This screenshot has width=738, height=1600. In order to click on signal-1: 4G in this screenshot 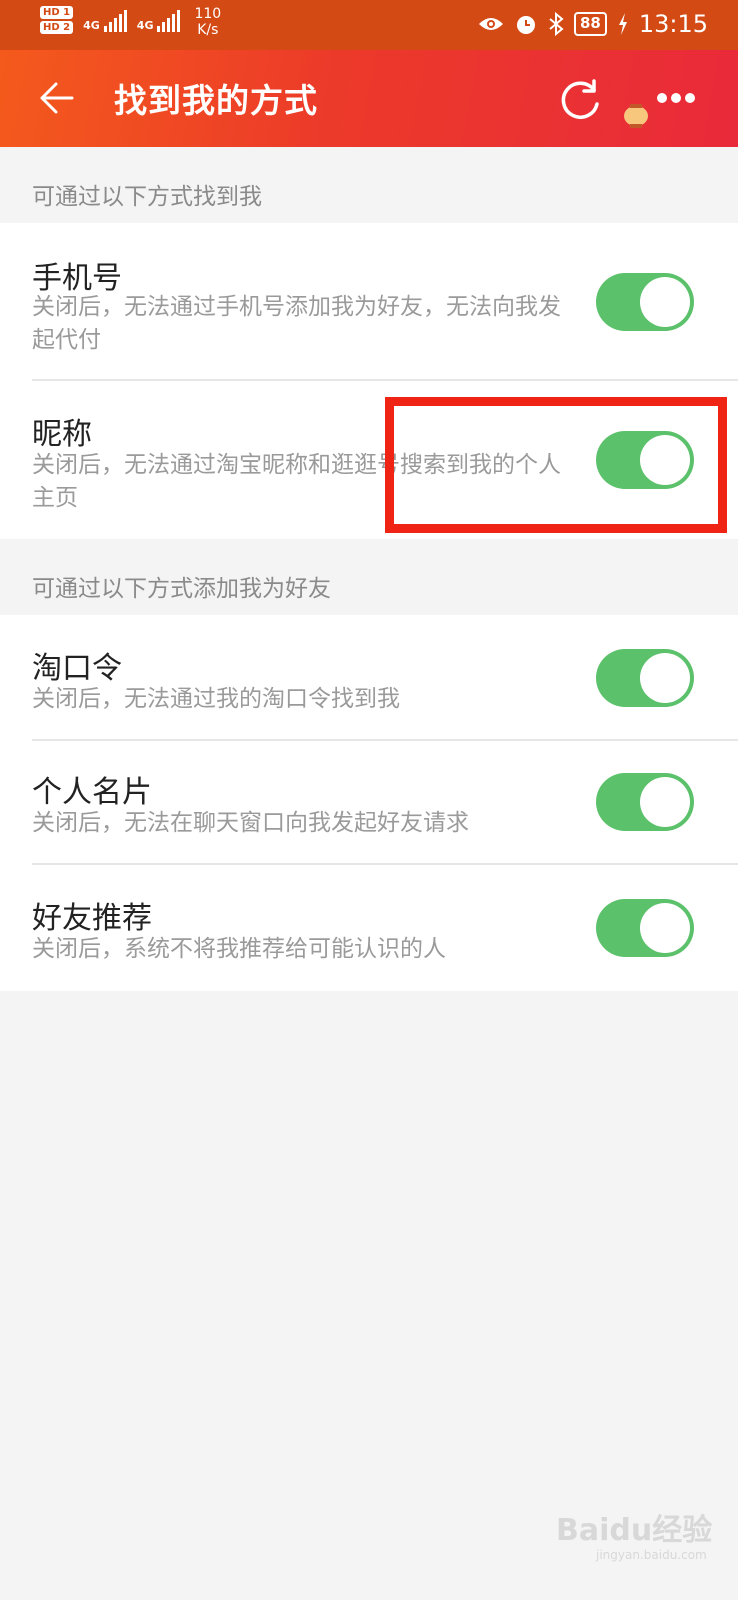, I will do `click(105, 19)`.